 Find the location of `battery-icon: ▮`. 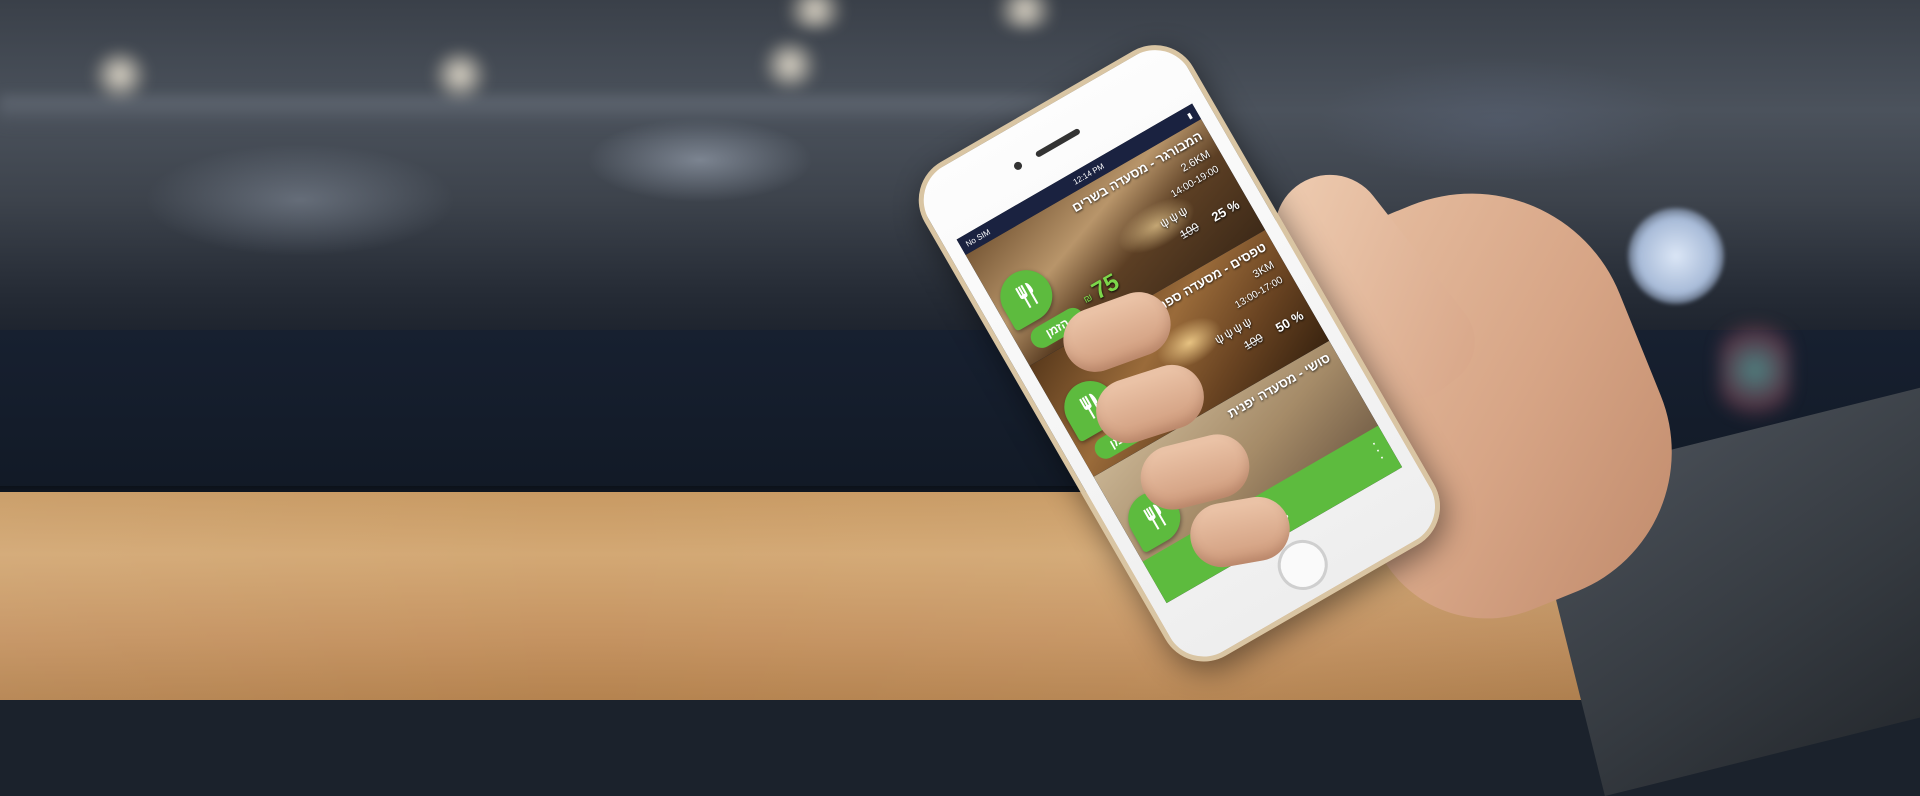

battery-icon: ▮ is located at coordinates (1189, 115).